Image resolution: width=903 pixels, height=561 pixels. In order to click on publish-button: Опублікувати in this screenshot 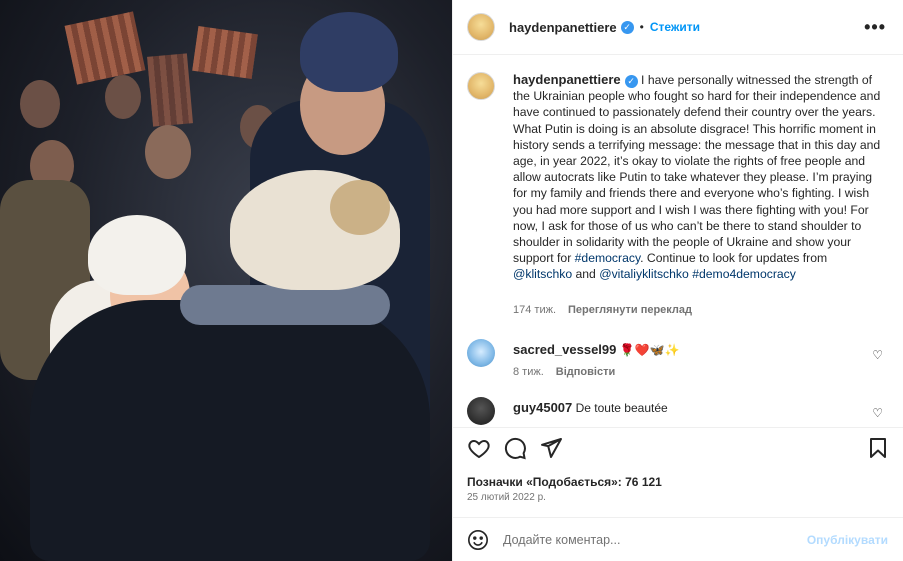, I will do `click(847, 540)`.